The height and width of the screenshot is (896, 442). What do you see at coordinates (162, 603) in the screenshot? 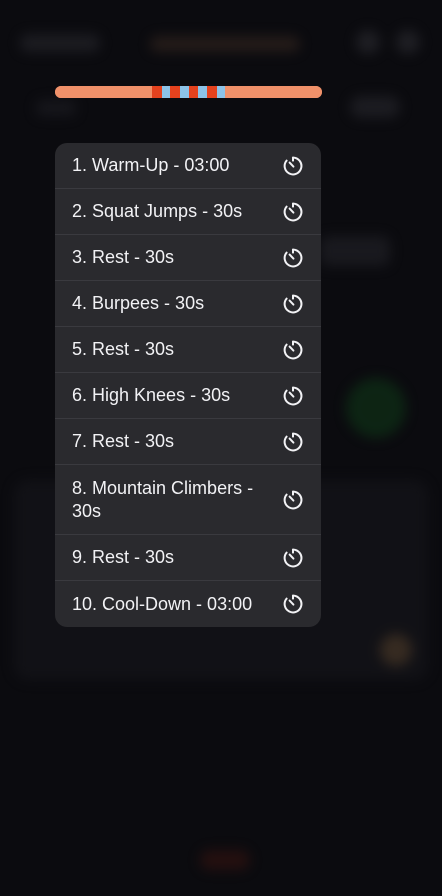
I see `workout-step-label: 10. Cool-Down - 03:00` at bounding box center [162, 603].